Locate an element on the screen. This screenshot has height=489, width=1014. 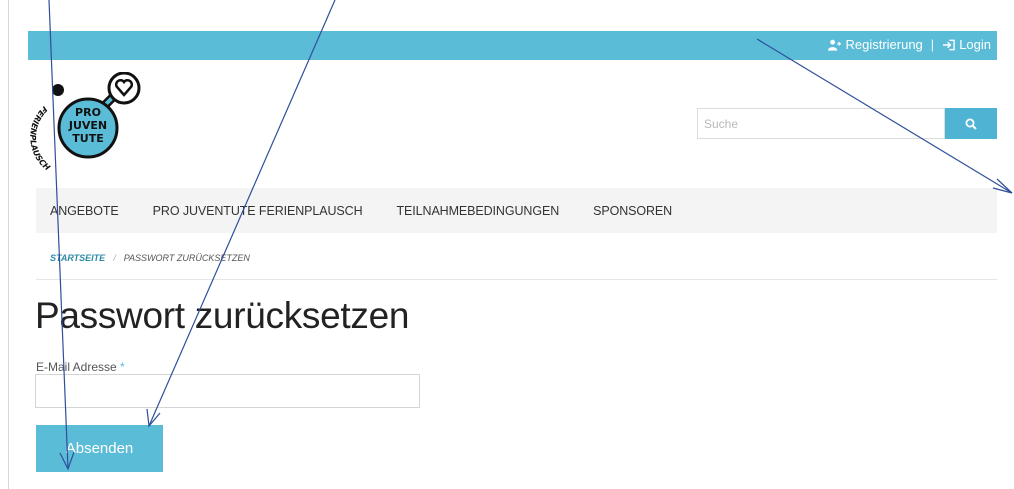
email-field is located at coordinates (227, 391).